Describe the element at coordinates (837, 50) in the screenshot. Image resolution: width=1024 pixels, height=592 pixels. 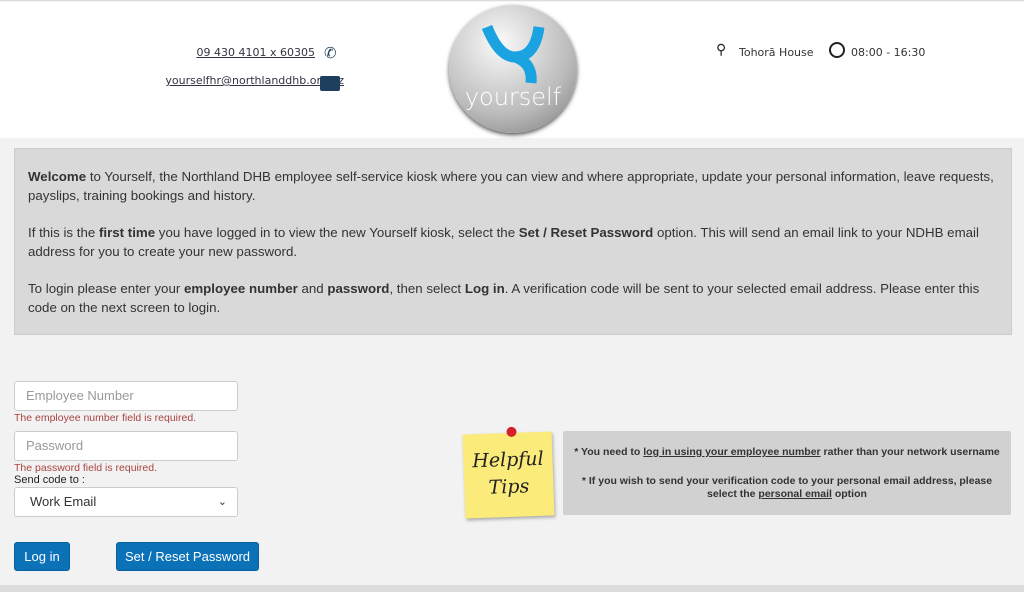
I see `clock-icon` at that location.